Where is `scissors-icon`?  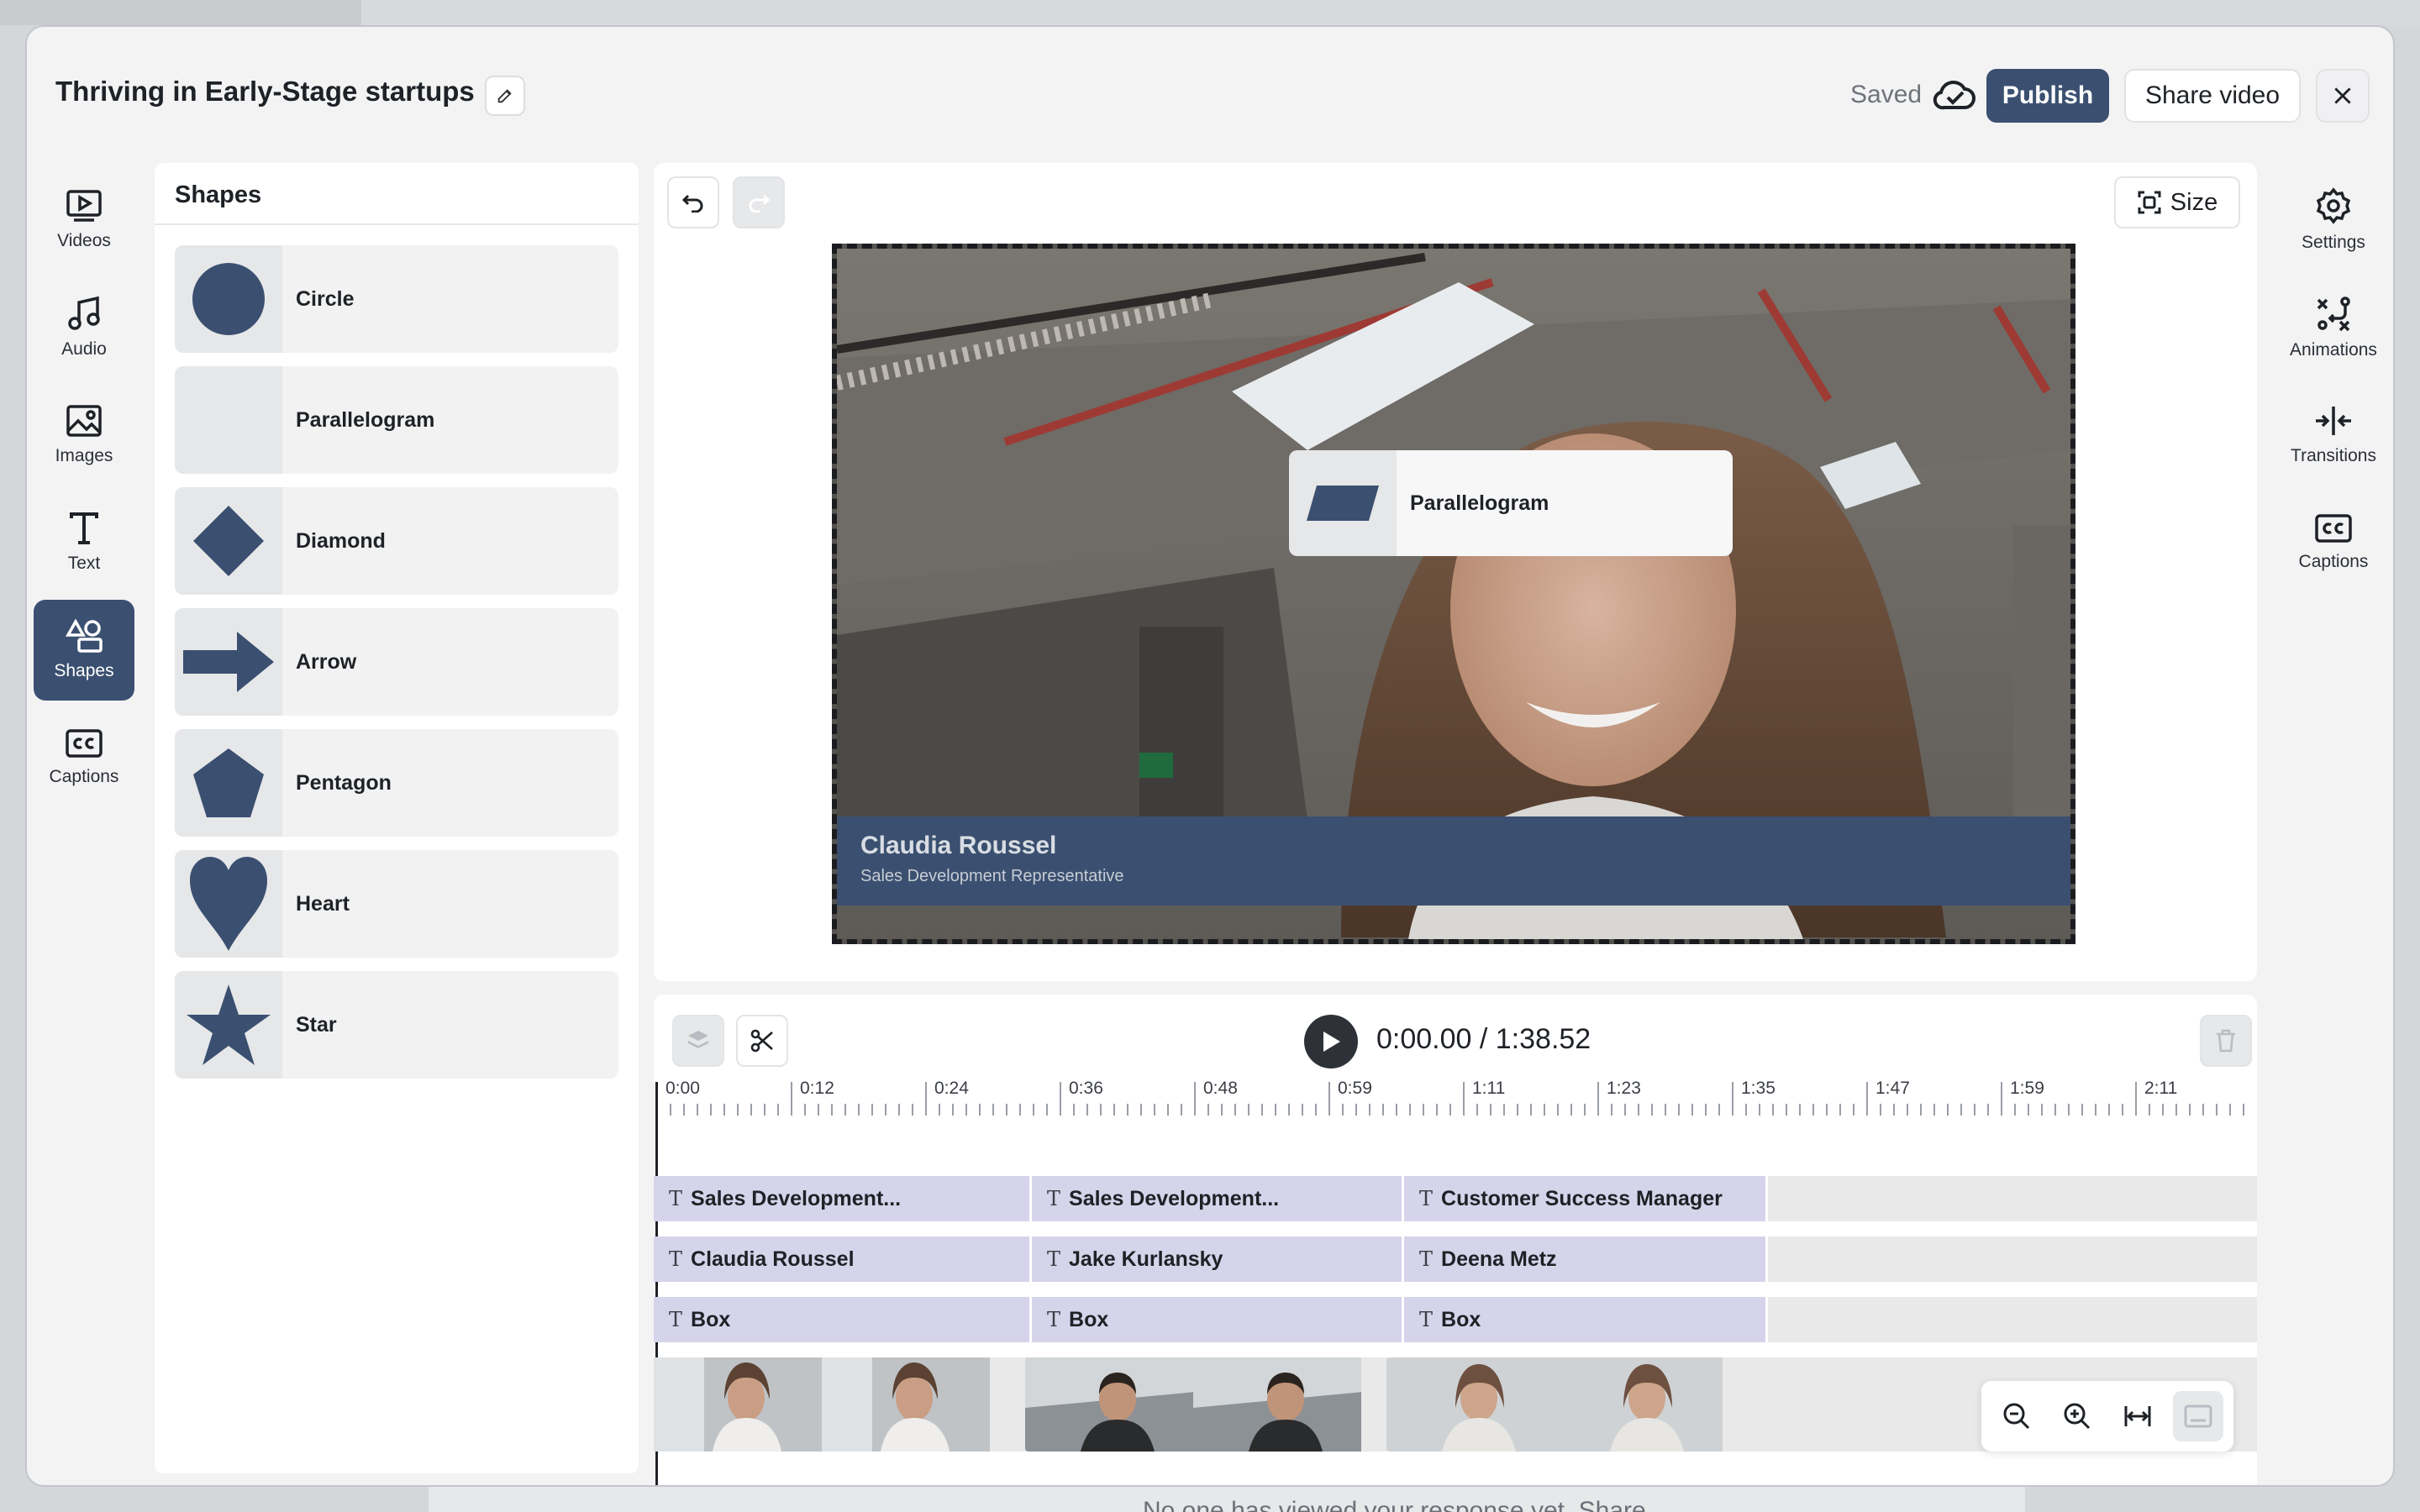
scissors-icon is located at coordinates (762, 1041).